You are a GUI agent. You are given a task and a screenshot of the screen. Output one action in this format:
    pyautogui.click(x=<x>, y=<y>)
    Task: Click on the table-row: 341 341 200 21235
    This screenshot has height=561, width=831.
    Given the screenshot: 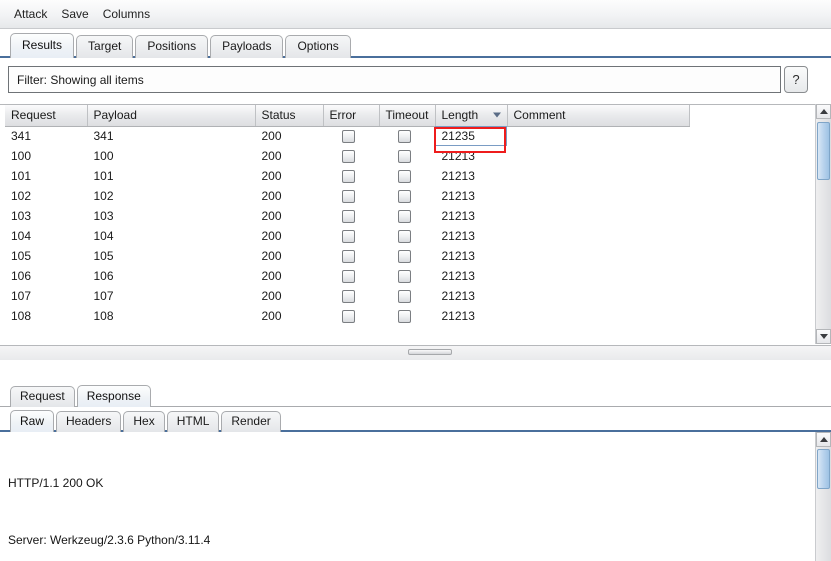 What is the action you would take?
    pyautogui.click(x=347, y=136)
    